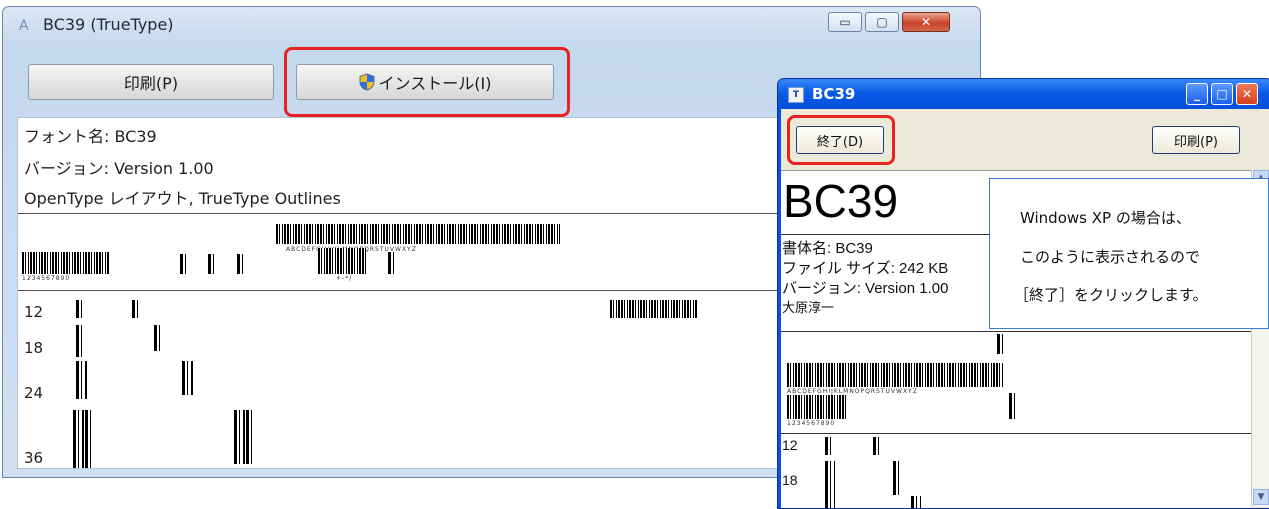 This screenshot has width=1269, height=509. What do you see at coordinates (1196, 140) in the screenshot?
I see `xp-print-button: 印刷(P)` at bounding box center [1196, 140].